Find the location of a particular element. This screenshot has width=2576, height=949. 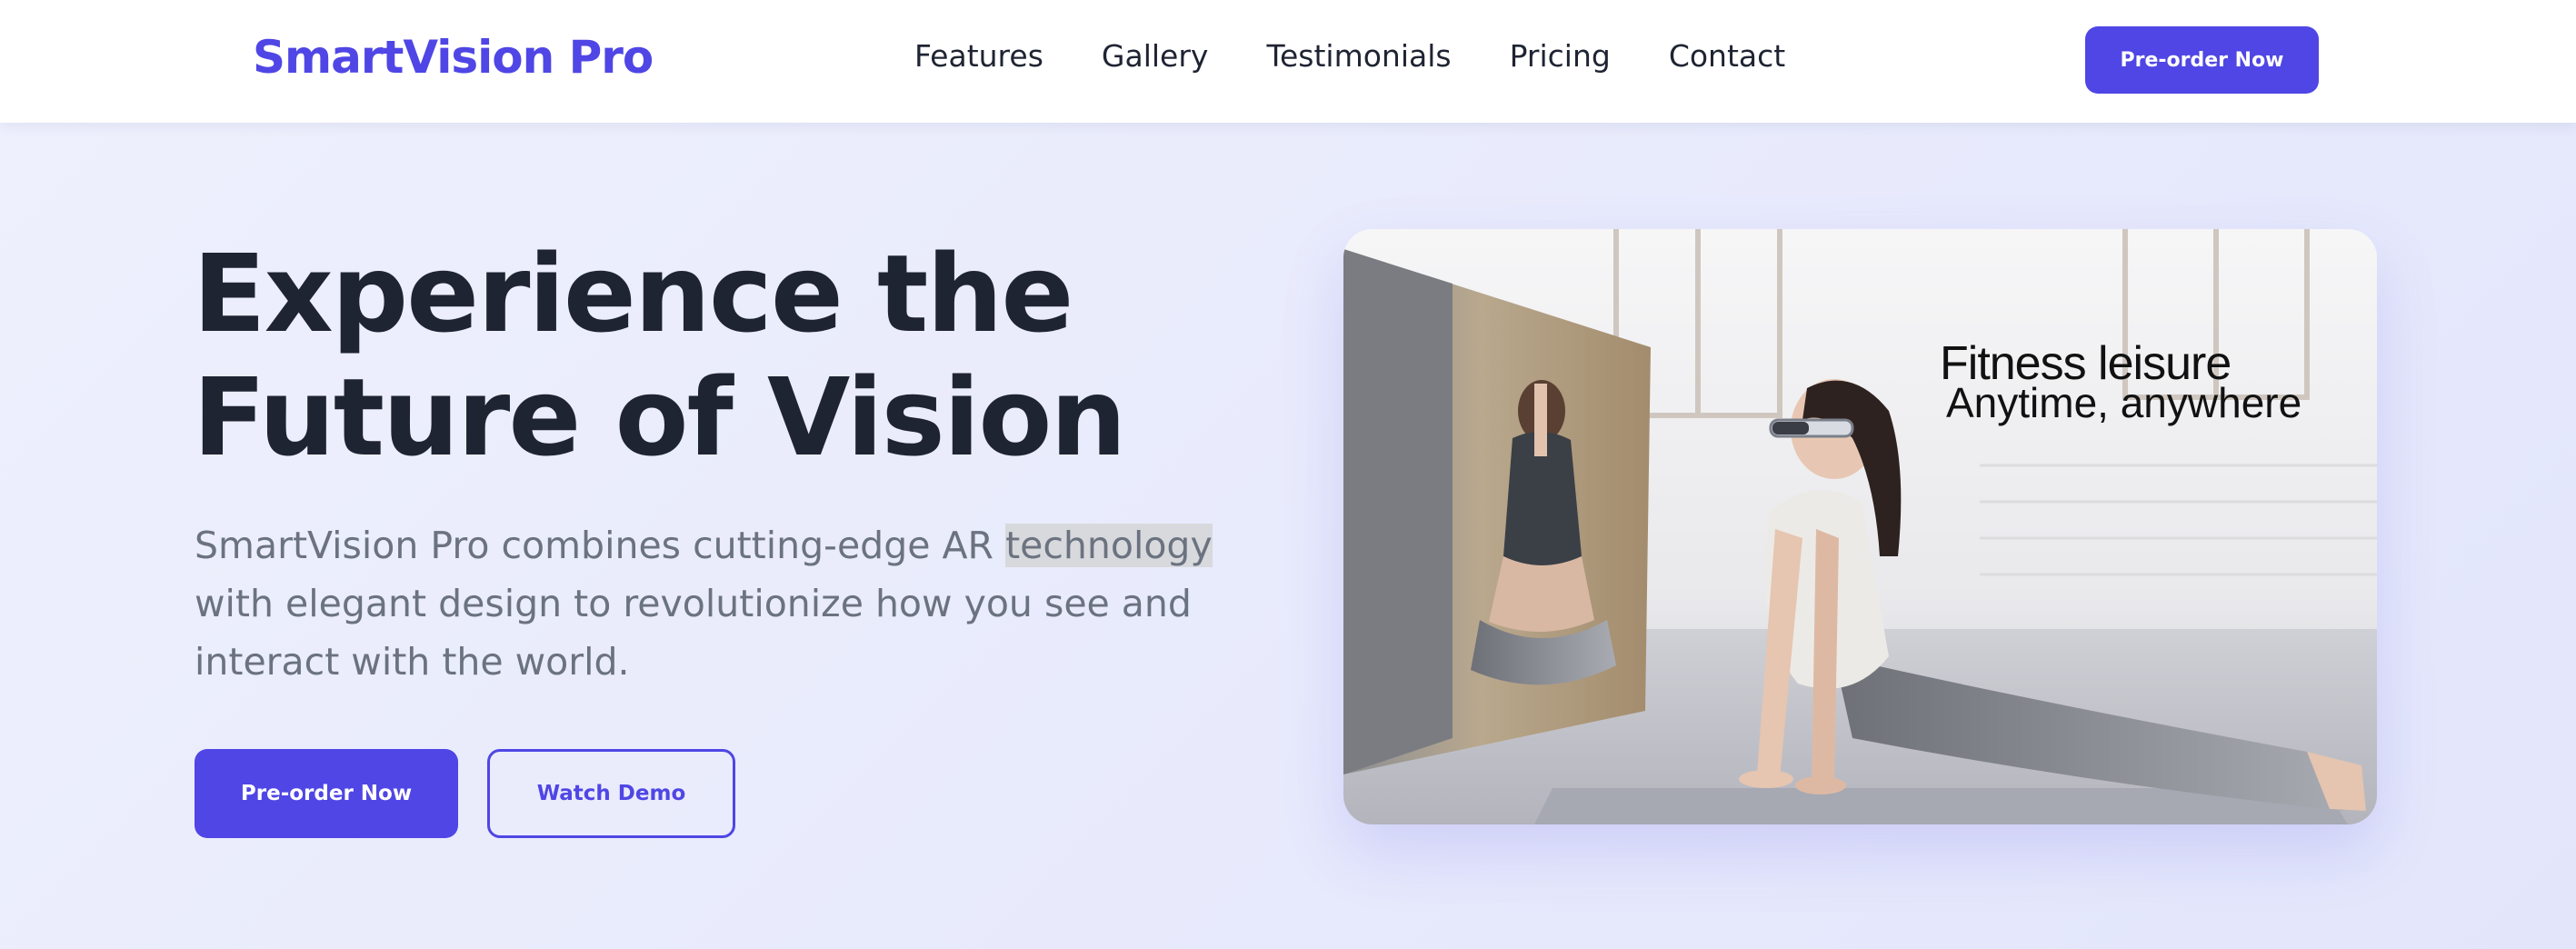

hero-title-line-1: Experience the is located at coordinates (633, 293).